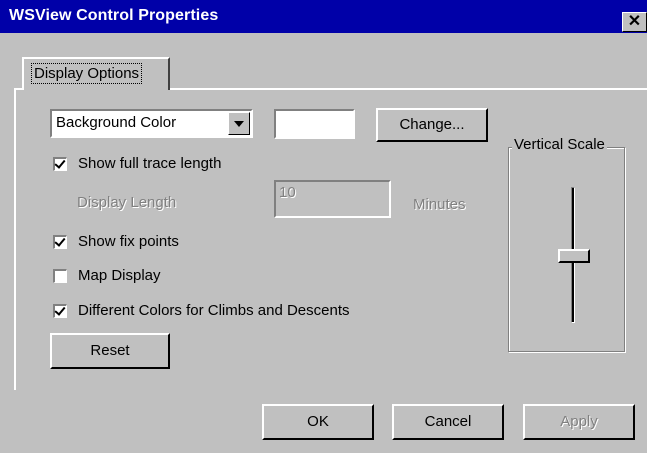  Describe the element at coordinates (150, 163) in the screenshot. I see `show-full-trace-label: Show full trace length` at that location.